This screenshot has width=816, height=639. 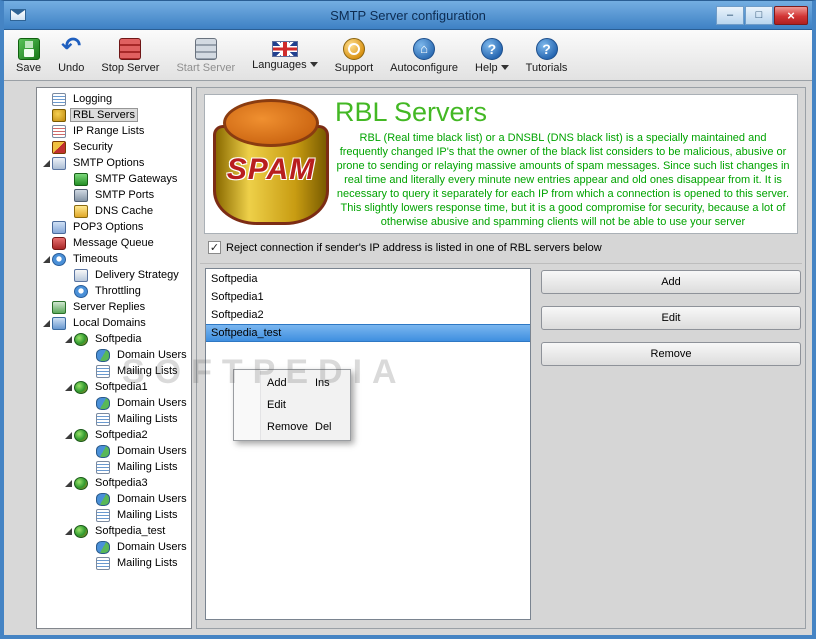 I want to click on tree-item-logging: Logging, so click(x=114, y=99).